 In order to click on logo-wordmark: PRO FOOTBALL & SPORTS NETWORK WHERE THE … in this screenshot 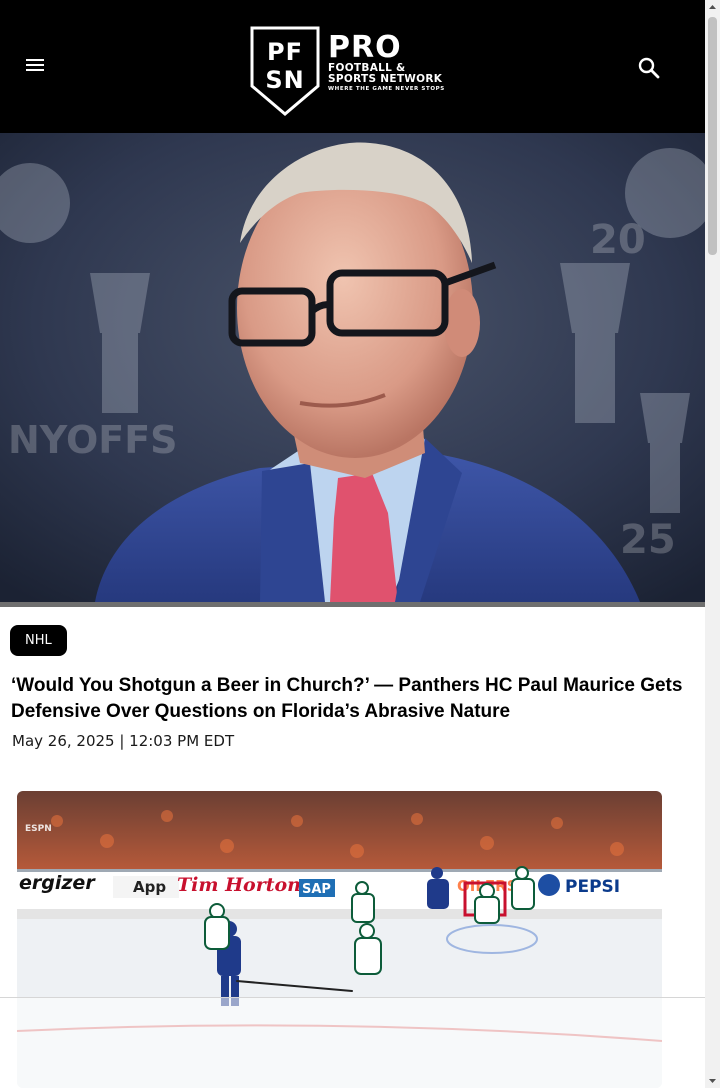, I will do `click(386, 63)`.